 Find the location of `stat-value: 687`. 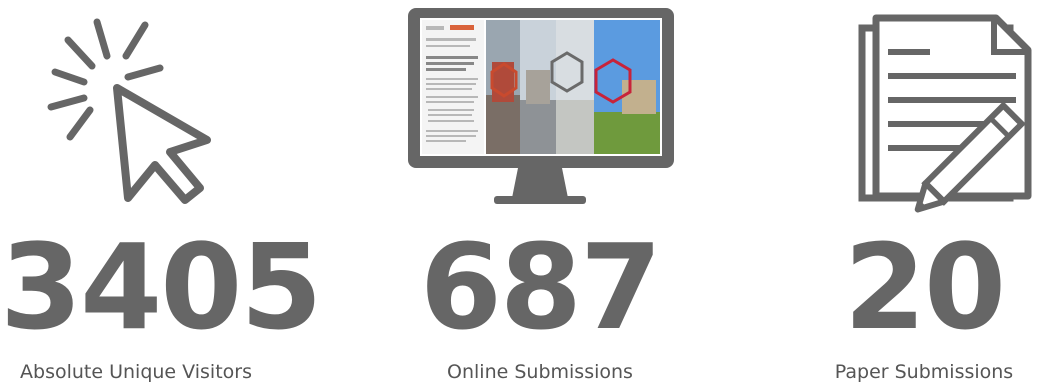

stat-value: 687 is located at coordinates (540, 287).